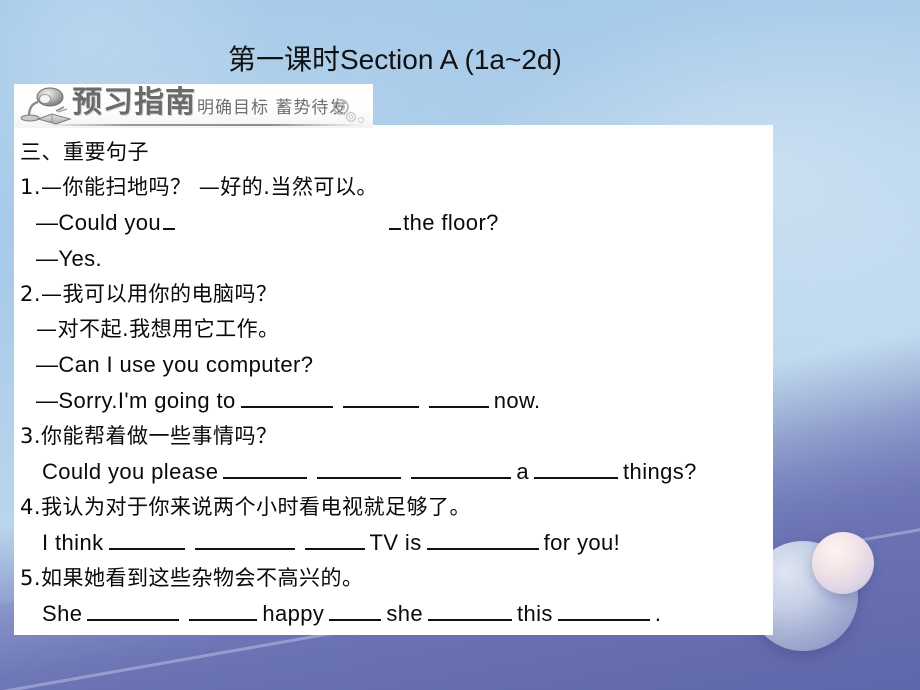  What do you see at coordinates (62, 613) in the screenshot?
I see `exercise-5-prefix: She` at bounding box center [62, 613].